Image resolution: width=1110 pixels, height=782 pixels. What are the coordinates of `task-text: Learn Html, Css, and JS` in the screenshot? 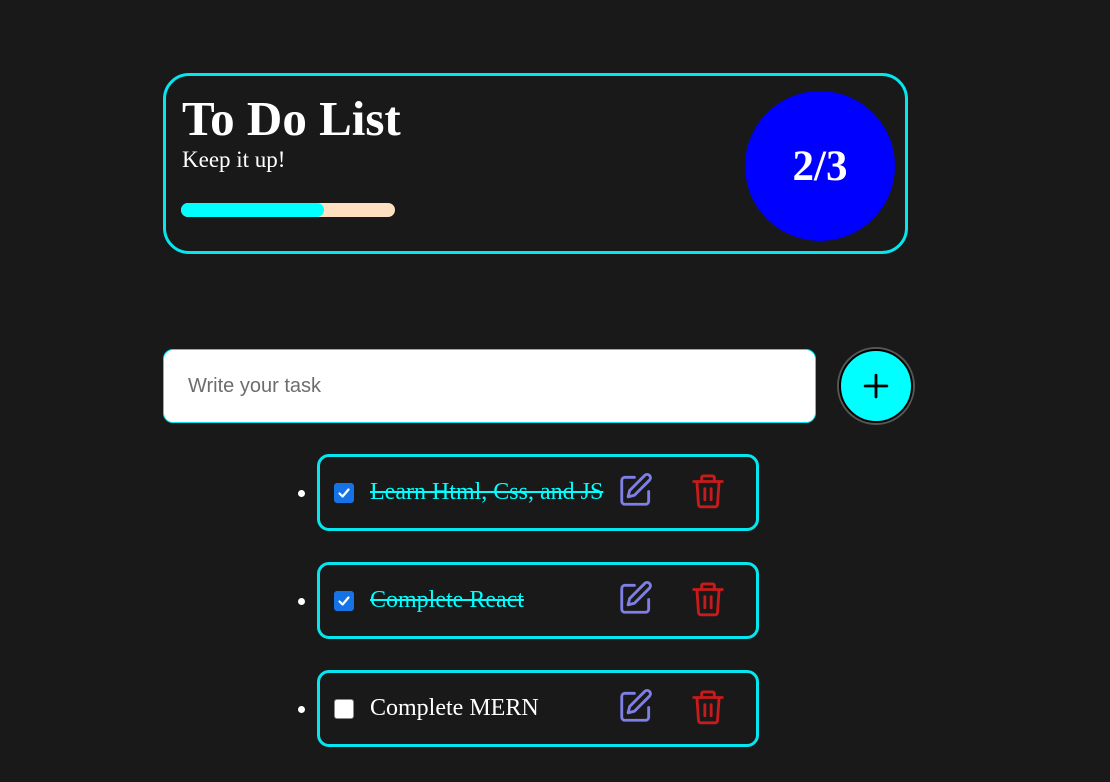 It's located at (487, 492).